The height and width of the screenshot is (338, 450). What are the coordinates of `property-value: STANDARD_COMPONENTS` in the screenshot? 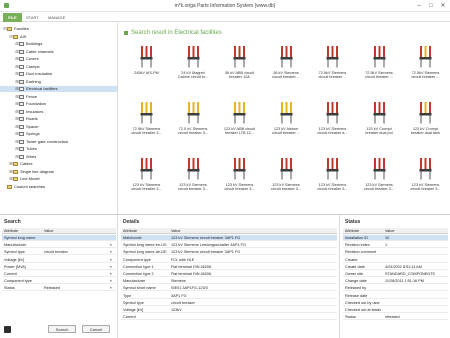 It's located at (412, 274).